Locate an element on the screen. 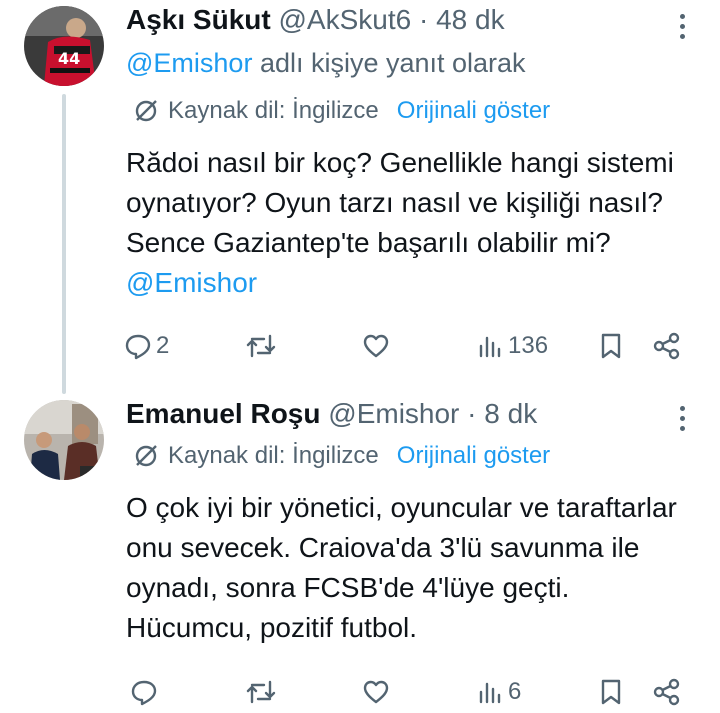  view-count: 6 is located at coordinates (515, 691).